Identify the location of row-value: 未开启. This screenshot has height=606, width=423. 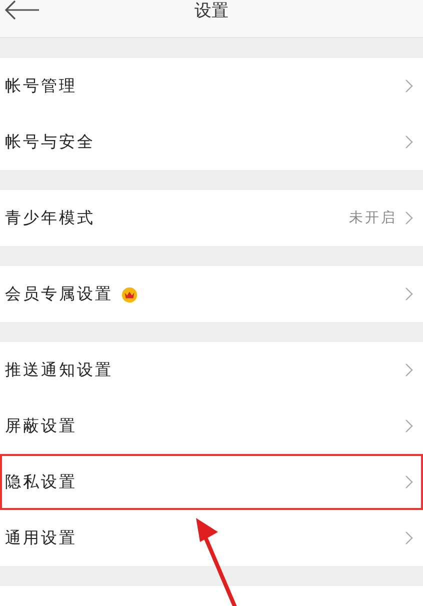
(373, 218).